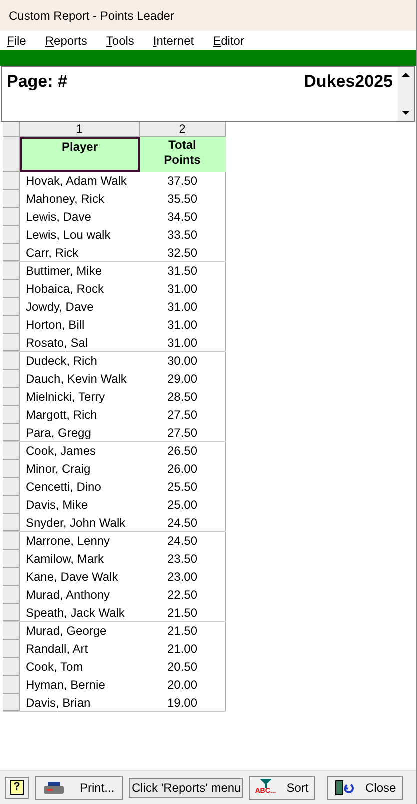  What do you see at coordinates (183, 469) in the screenshot?
I see `table-cell: 26.00` at bounding box center [183, 469].